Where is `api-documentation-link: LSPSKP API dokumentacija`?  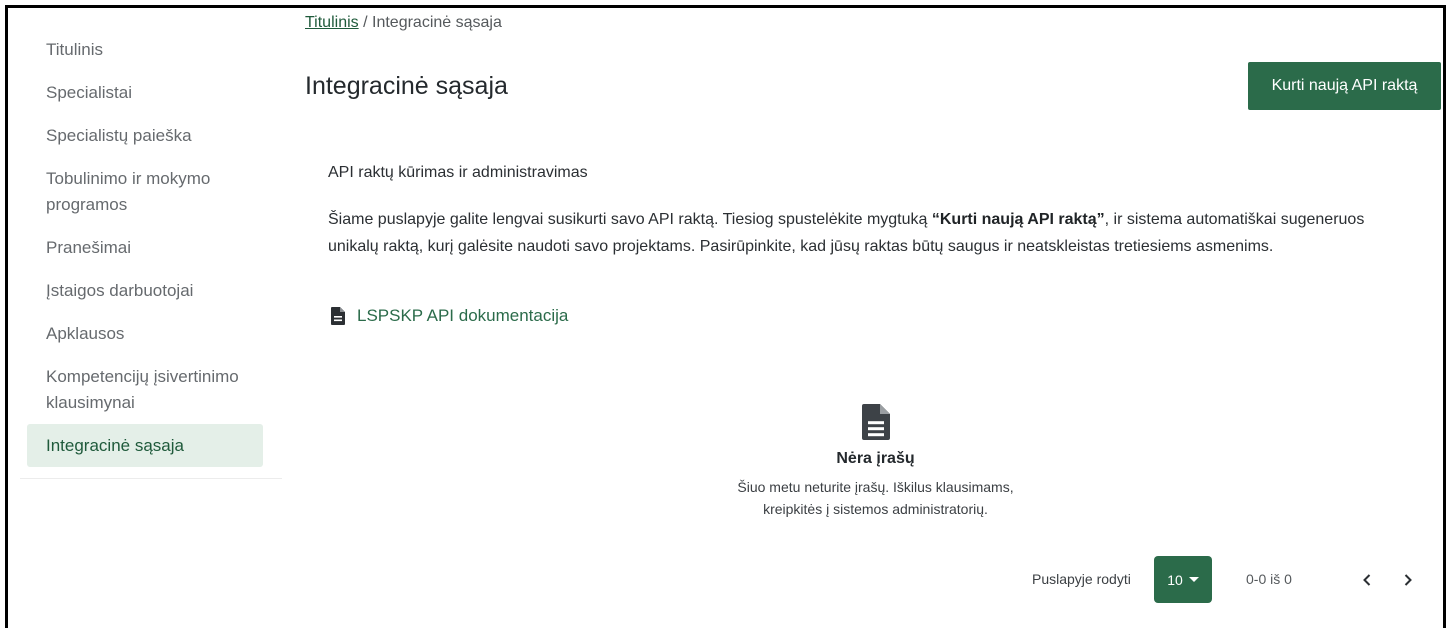 api-documentation-link: LSPSKP API dokumentacija is located at coordinates (449, 316).